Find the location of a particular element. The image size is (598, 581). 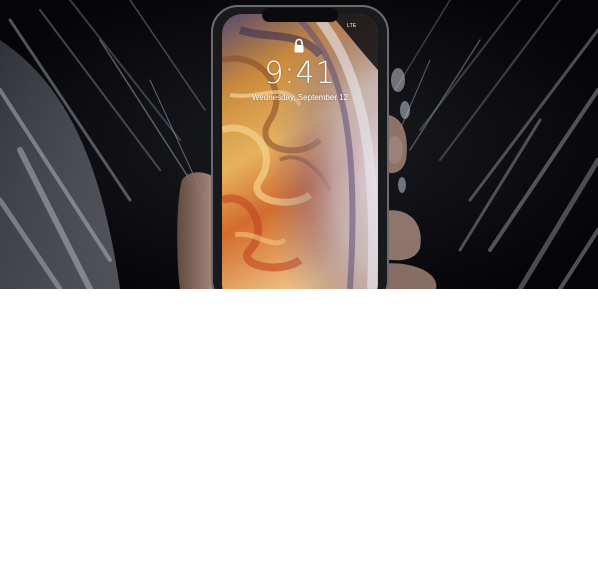

phone-screen is located at coordinates (300, 151).